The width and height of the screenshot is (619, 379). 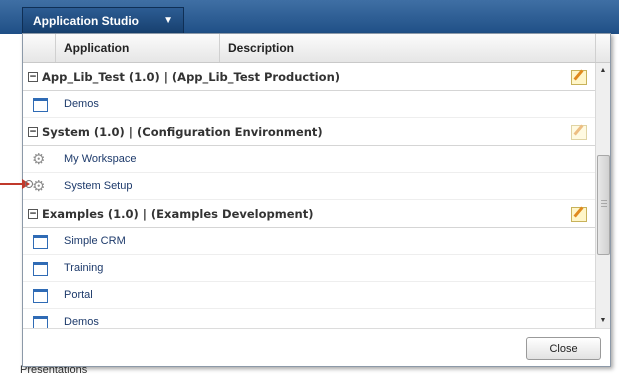 What do you see at coordinates (98, 186) in the screenshot?
I see `list-item-label: System Setup` at bounding box center [98, 186].